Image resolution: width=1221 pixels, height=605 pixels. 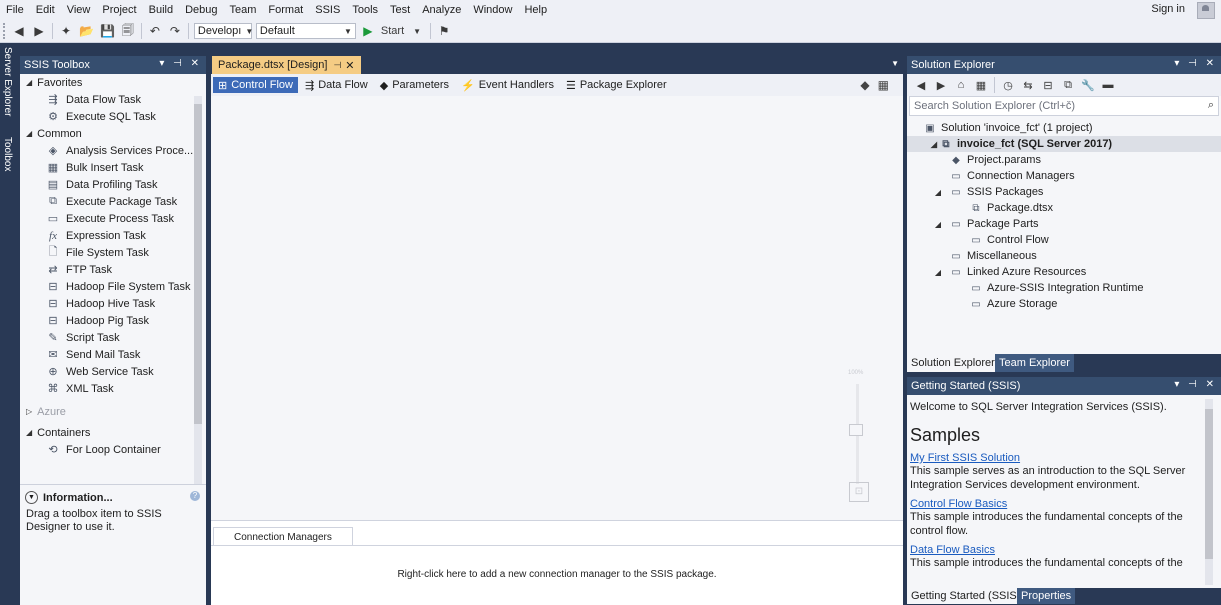 I want to click on tab-package-explorer: ☰ Package Explorer, so click(x=616, y=85).